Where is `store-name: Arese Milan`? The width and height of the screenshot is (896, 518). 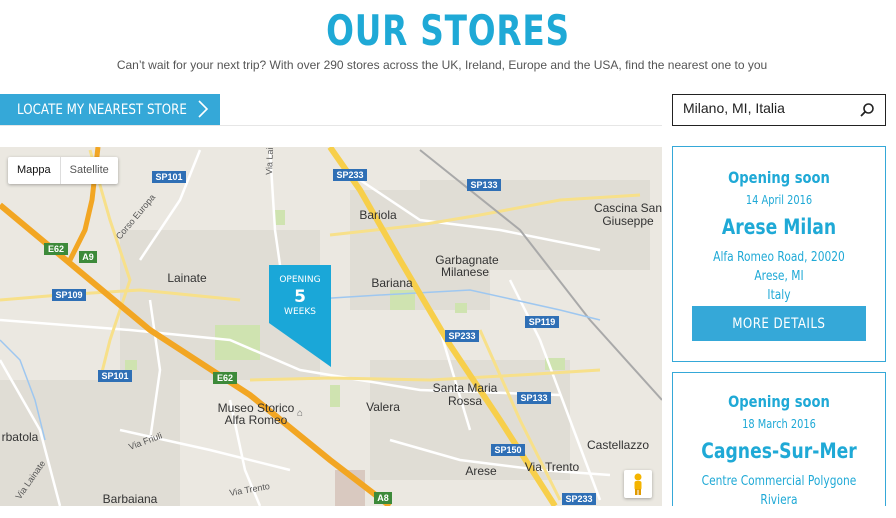
store-name: Arese Milan is located at coordinates (779, 227).